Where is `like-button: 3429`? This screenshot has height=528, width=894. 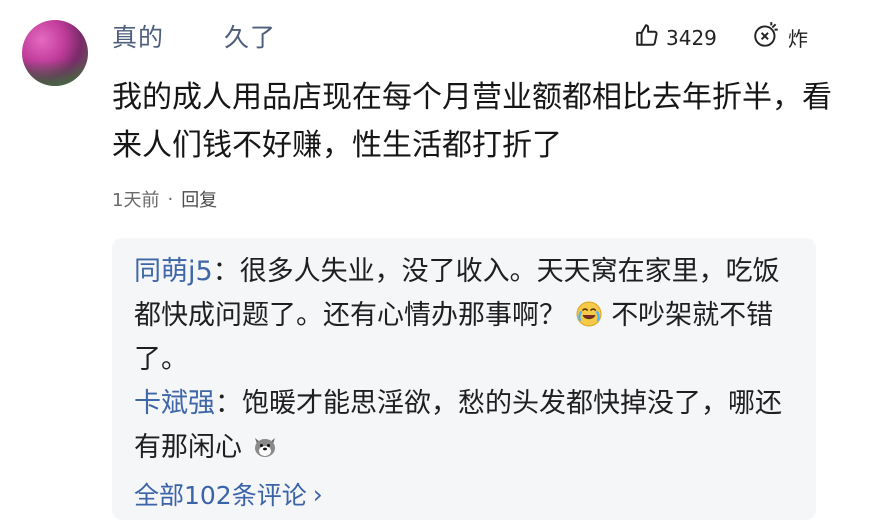
like-button: 3429 is located at coordinates (675, 37).